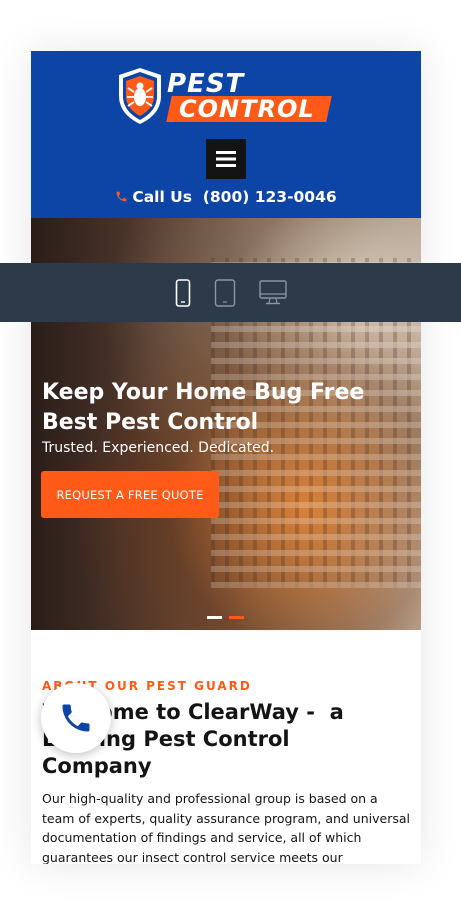 The width and height of the screenshot is (461, 913). What do you see at coordinates (121, 198) in the screenshot?
I see `phone-icon` at bounding box center [121, 198].